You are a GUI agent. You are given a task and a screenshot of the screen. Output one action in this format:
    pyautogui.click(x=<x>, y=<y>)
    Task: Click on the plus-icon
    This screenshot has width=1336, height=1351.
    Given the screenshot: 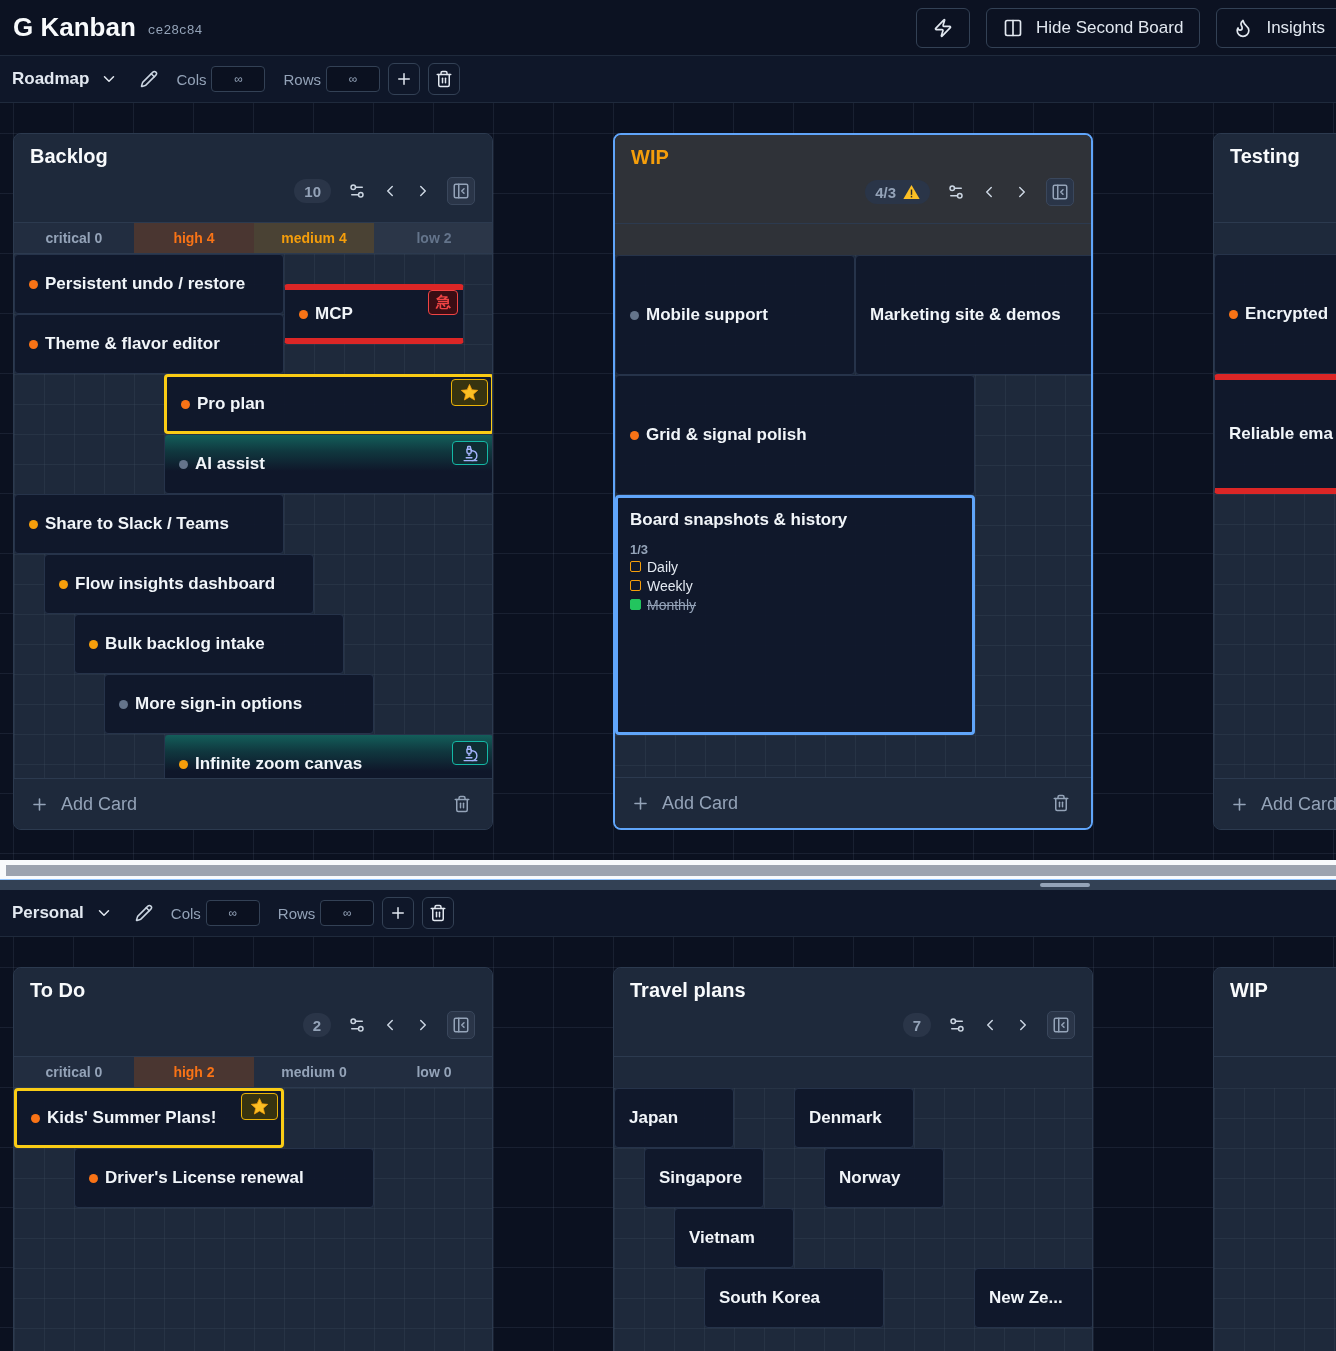 What is the action you would take?
    pyautogui.click(x=404, y=79)
    